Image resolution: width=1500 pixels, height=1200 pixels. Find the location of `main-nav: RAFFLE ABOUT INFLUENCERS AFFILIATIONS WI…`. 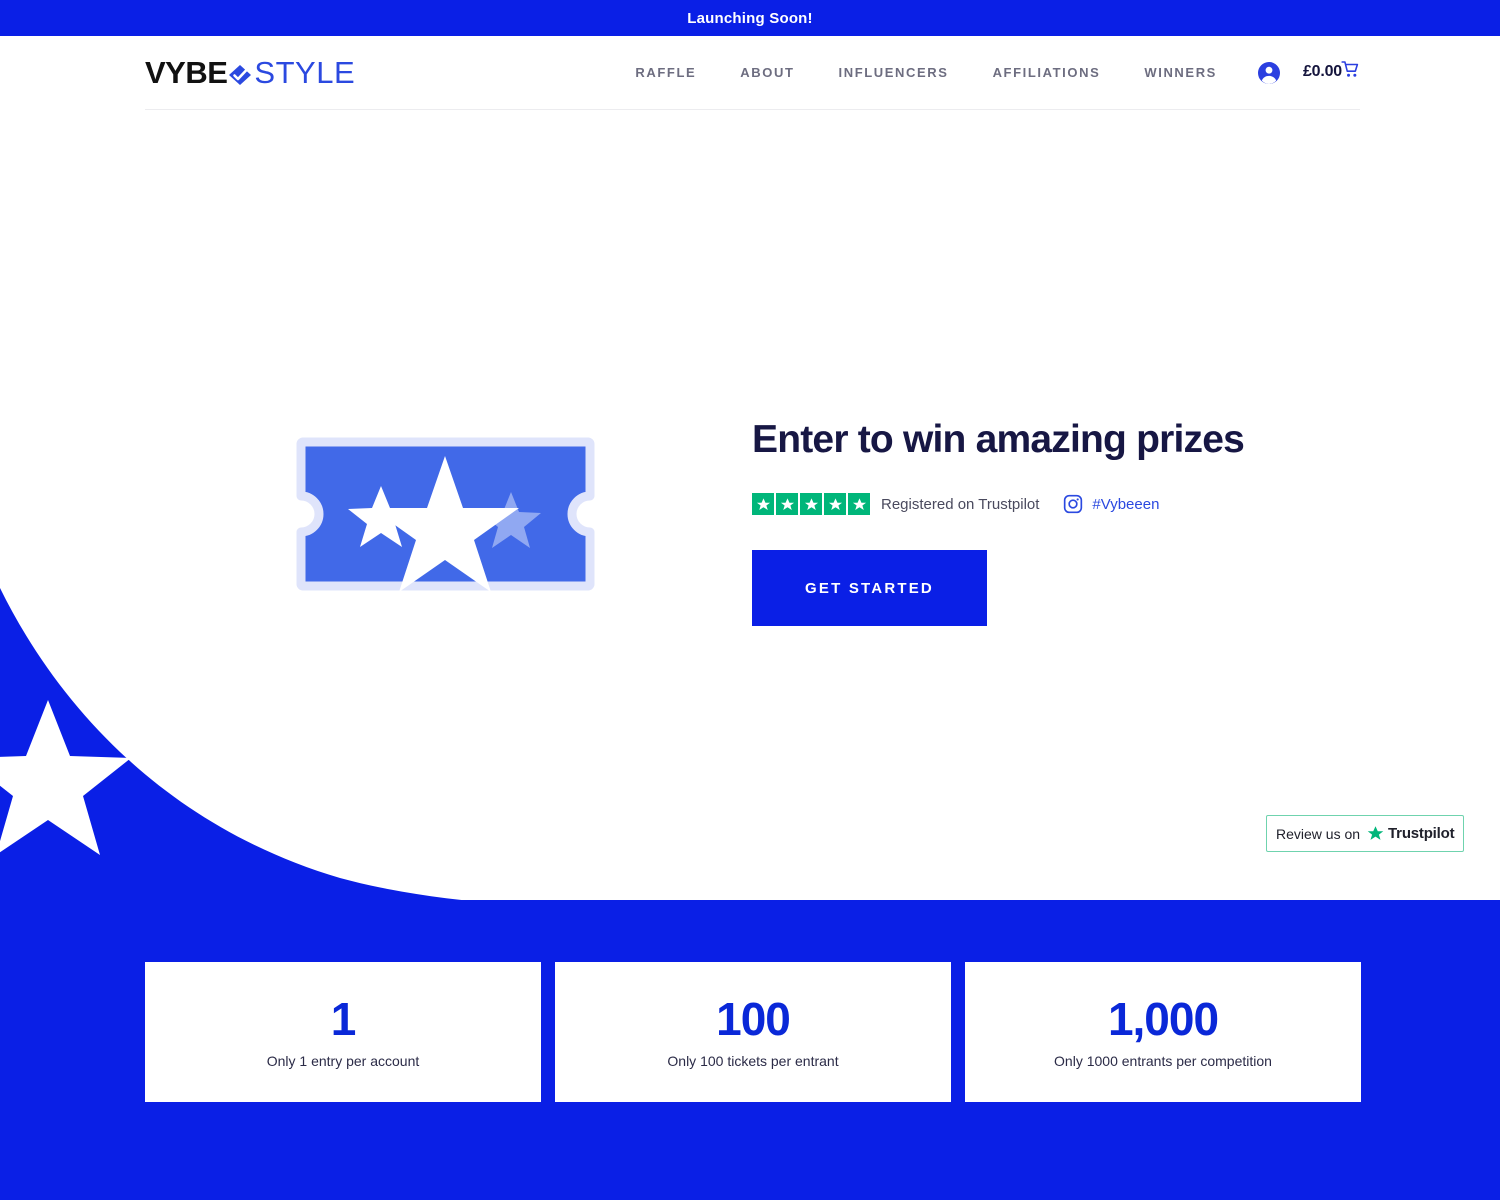

main-nav: RAFFLE ABOUT INFLUENCERS AFFILIATIONS WI… is located at coordinates (926, 72).